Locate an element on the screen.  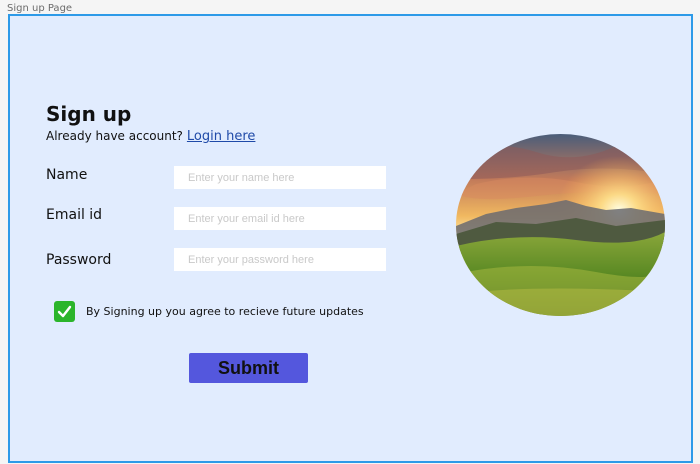
landscape-image is located at coordinates (560, 225).